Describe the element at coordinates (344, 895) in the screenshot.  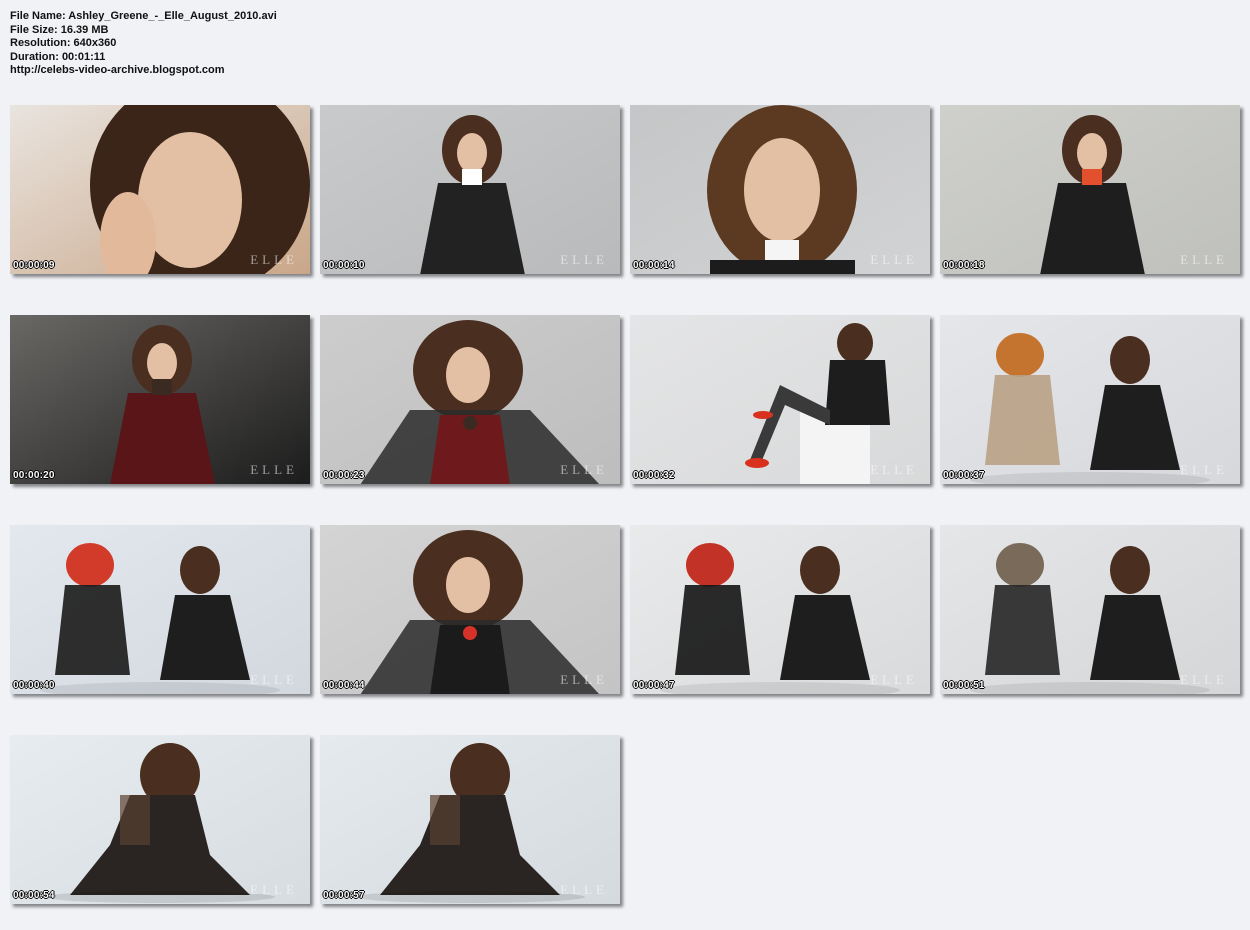
I see `thumbnail-timestamp: 00:00:57` at that location.